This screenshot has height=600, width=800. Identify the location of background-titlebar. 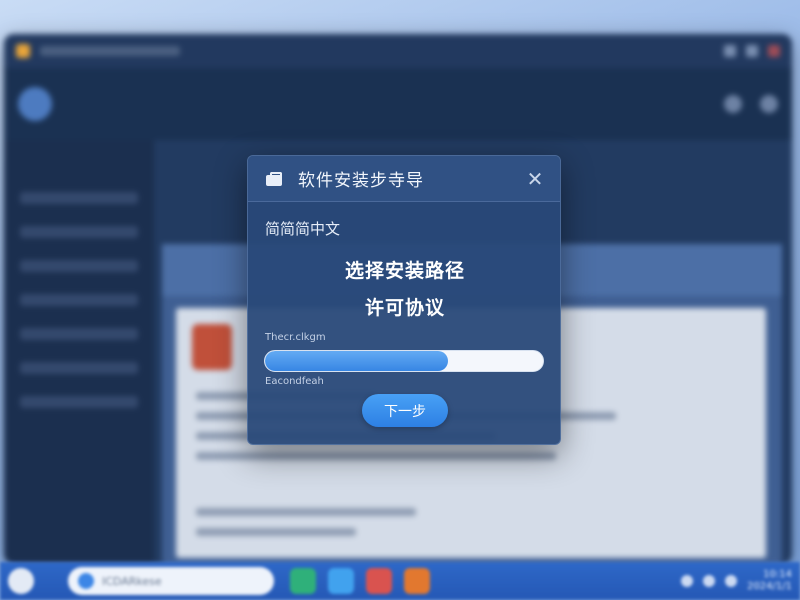
(398, 51).